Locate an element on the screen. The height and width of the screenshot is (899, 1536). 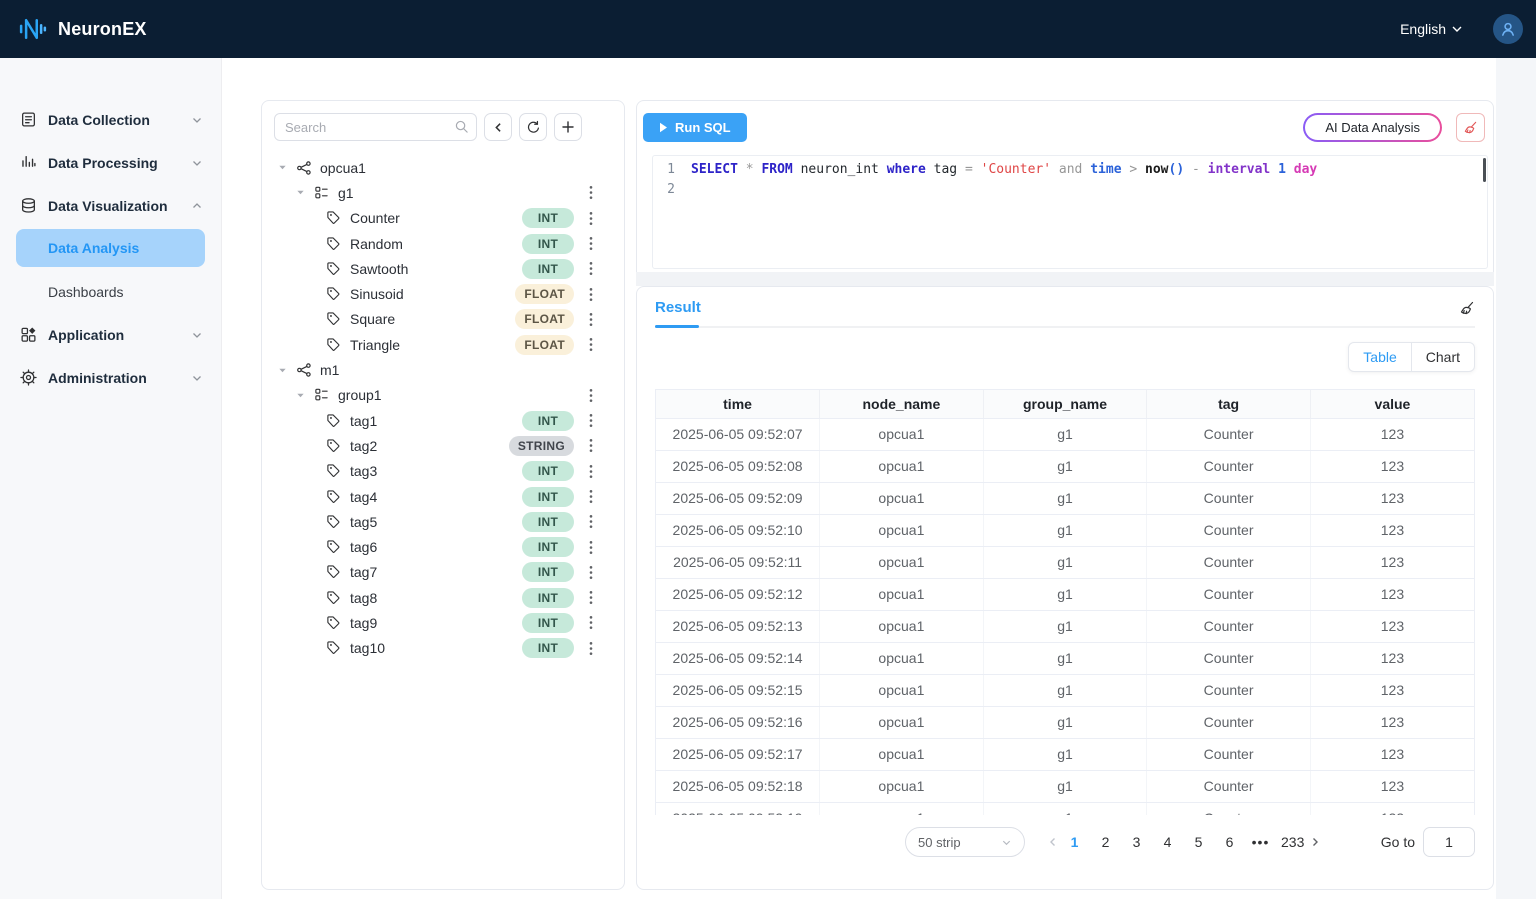
toggle-table: Table is located at coordinates (1379, 357).